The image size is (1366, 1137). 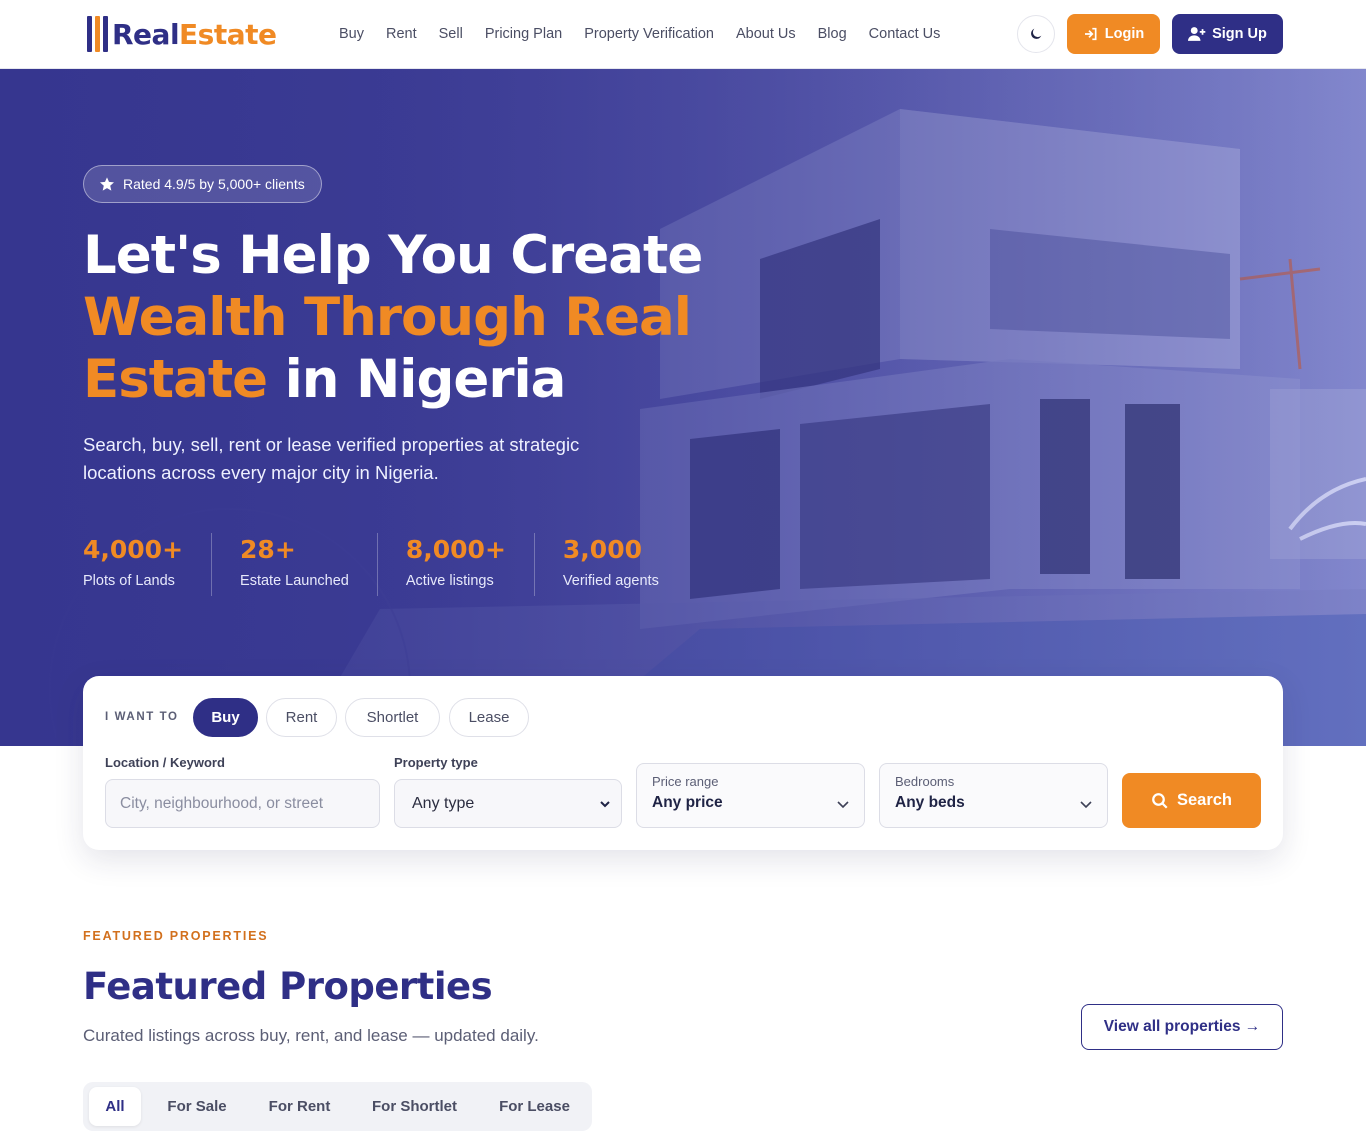 I want to click on stat-agents: 3,000 Verified agents, so click(x=625, y=564).